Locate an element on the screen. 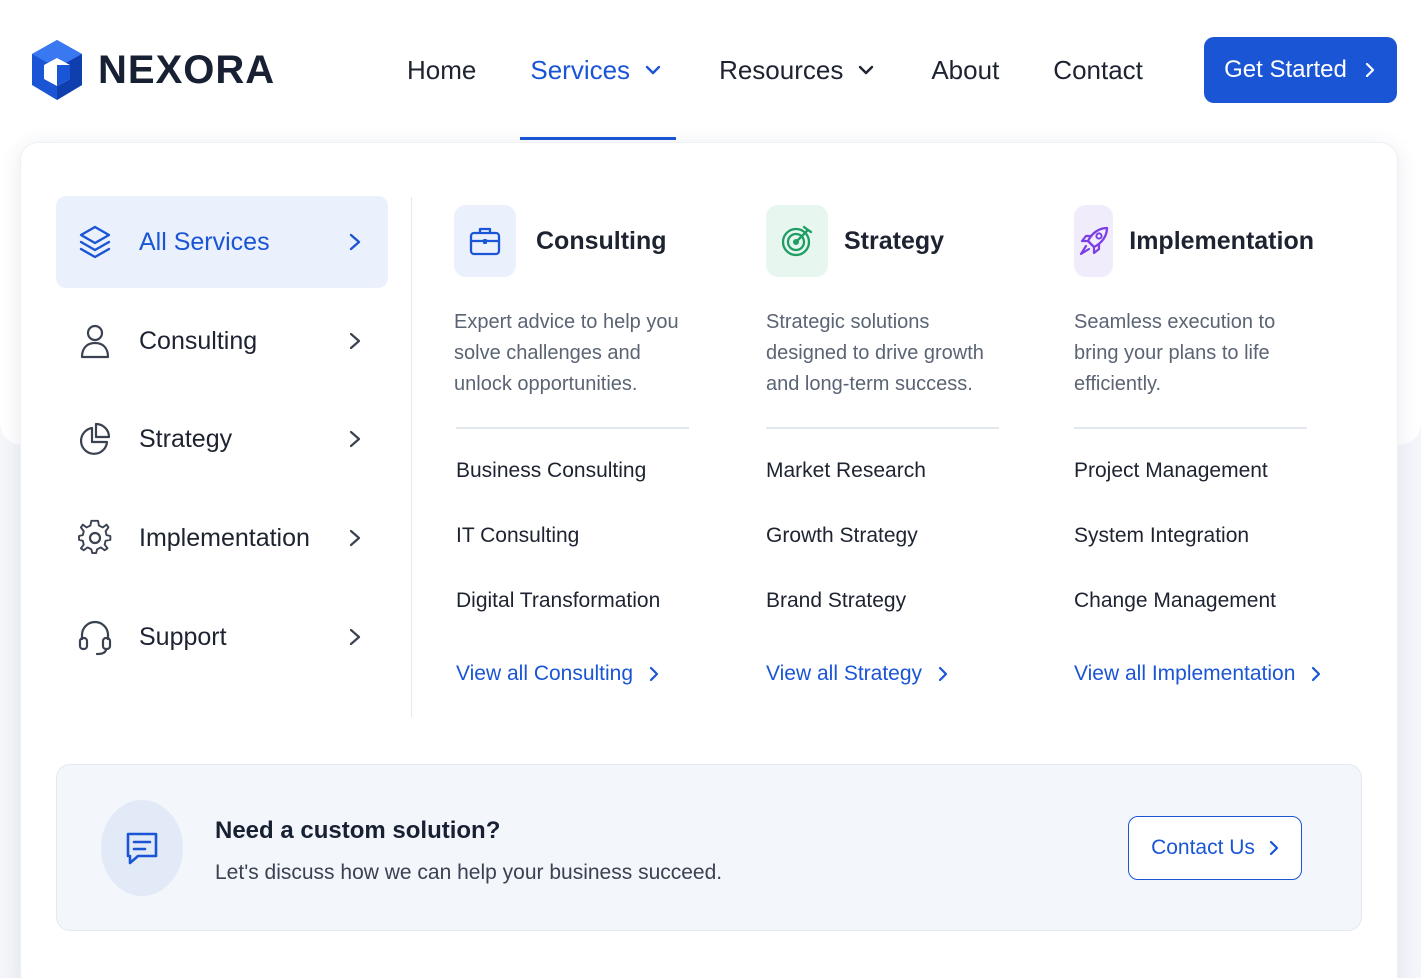  view-all-strategy-link: View all Strategy is located at coordinates (857, 674).